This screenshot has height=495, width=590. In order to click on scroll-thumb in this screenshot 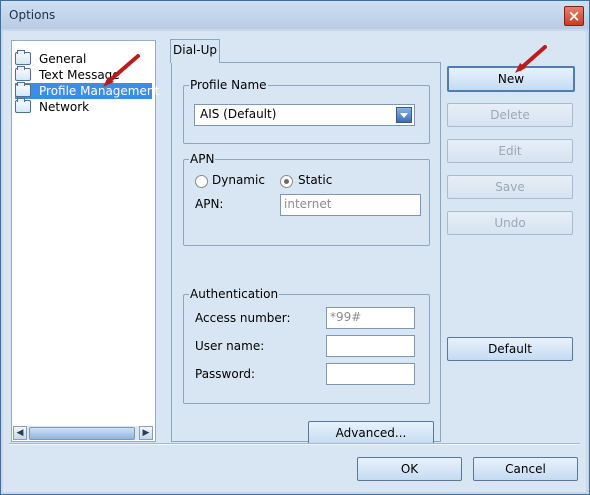, I will do `click(82, 433)`.